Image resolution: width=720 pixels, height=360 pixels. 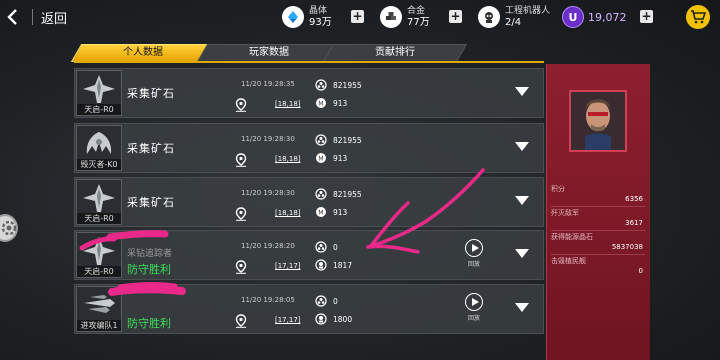 I want to click on event-time: 11/20 19:28:20, so click(x=268, y=246).